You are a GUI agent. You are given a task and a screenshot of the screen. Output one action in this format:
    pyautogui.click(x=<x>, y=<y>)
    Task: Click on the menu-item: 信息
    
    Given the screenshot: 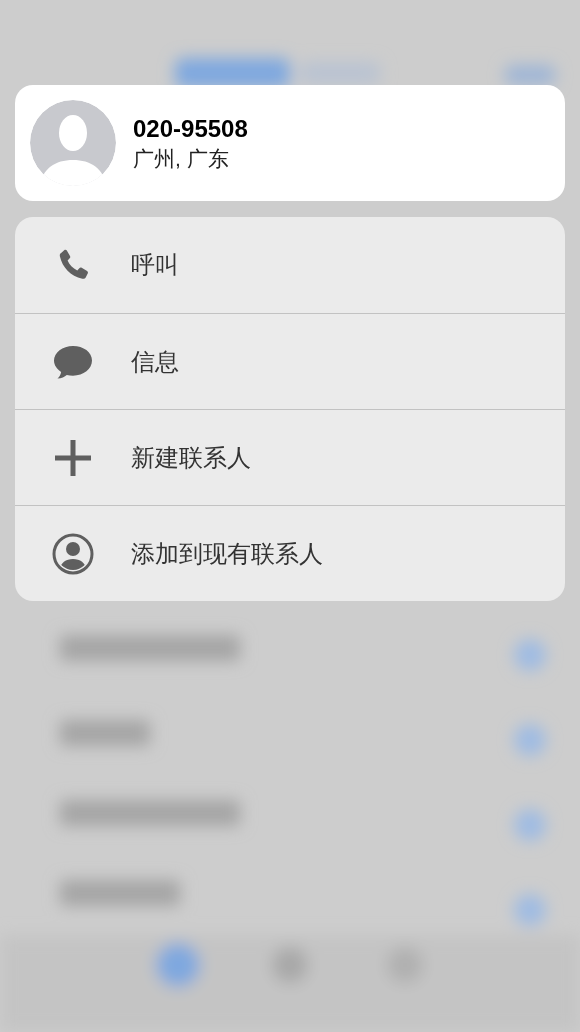 What is the action you would take?
    pyautogui.click(x=290, y=361)
    